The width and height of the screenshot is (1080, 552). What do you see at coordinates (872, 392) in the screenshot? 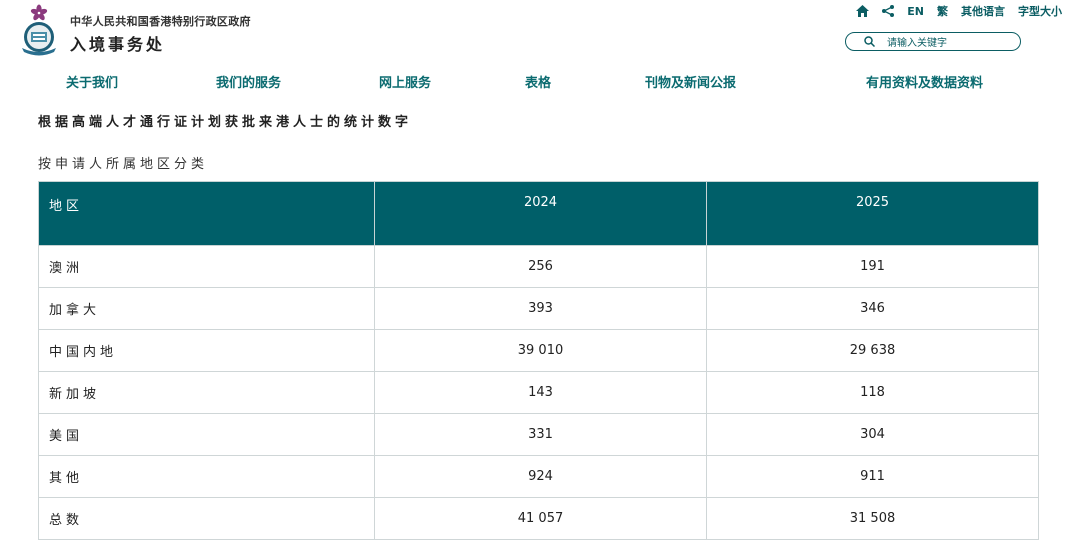
I see `value-2025-cell: 118` at bounding box center [872, 392].